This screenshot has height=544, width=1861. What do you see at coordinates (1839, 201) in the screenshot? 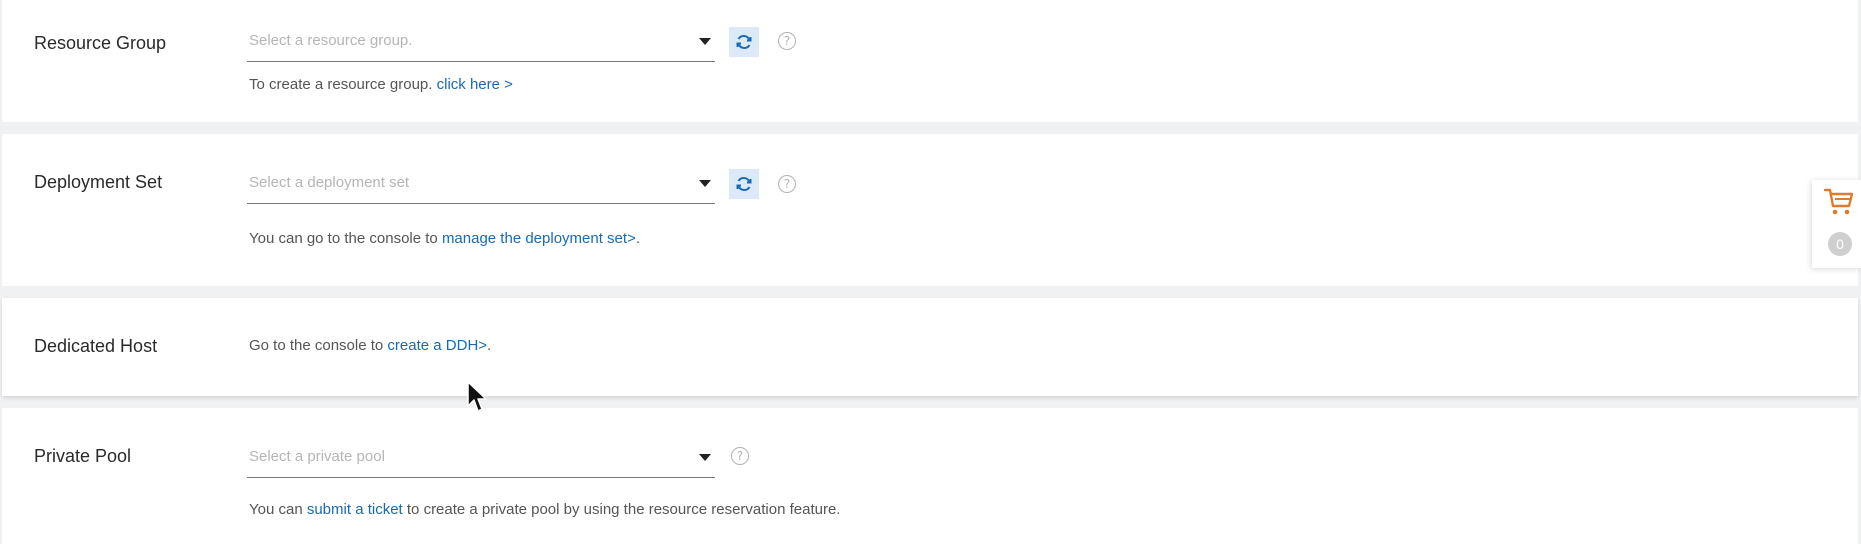
I see `shopping-cart-icon` at bounding box center [1839, 201].